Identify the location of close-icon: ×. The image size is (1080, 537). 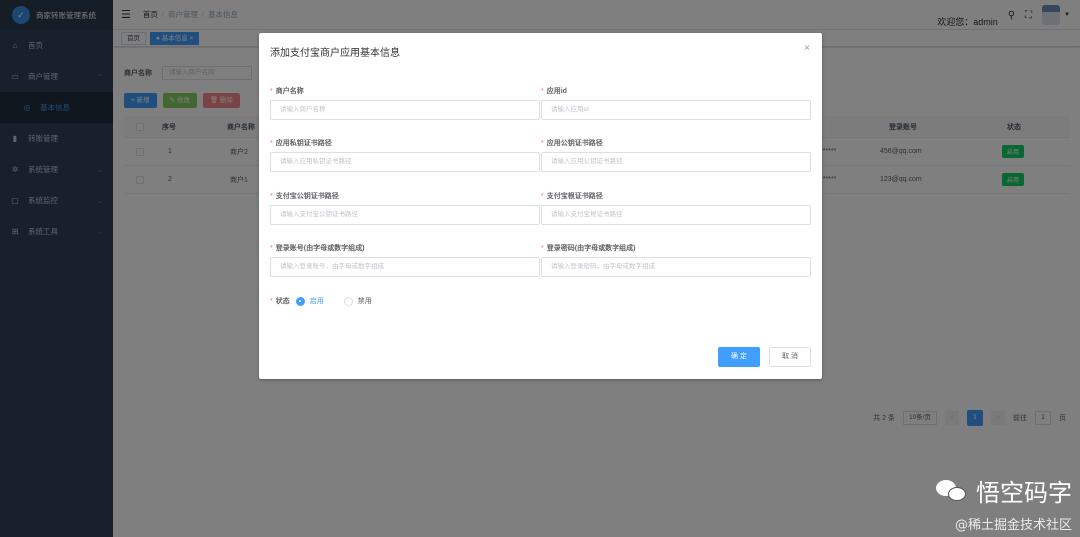
(807, 48).